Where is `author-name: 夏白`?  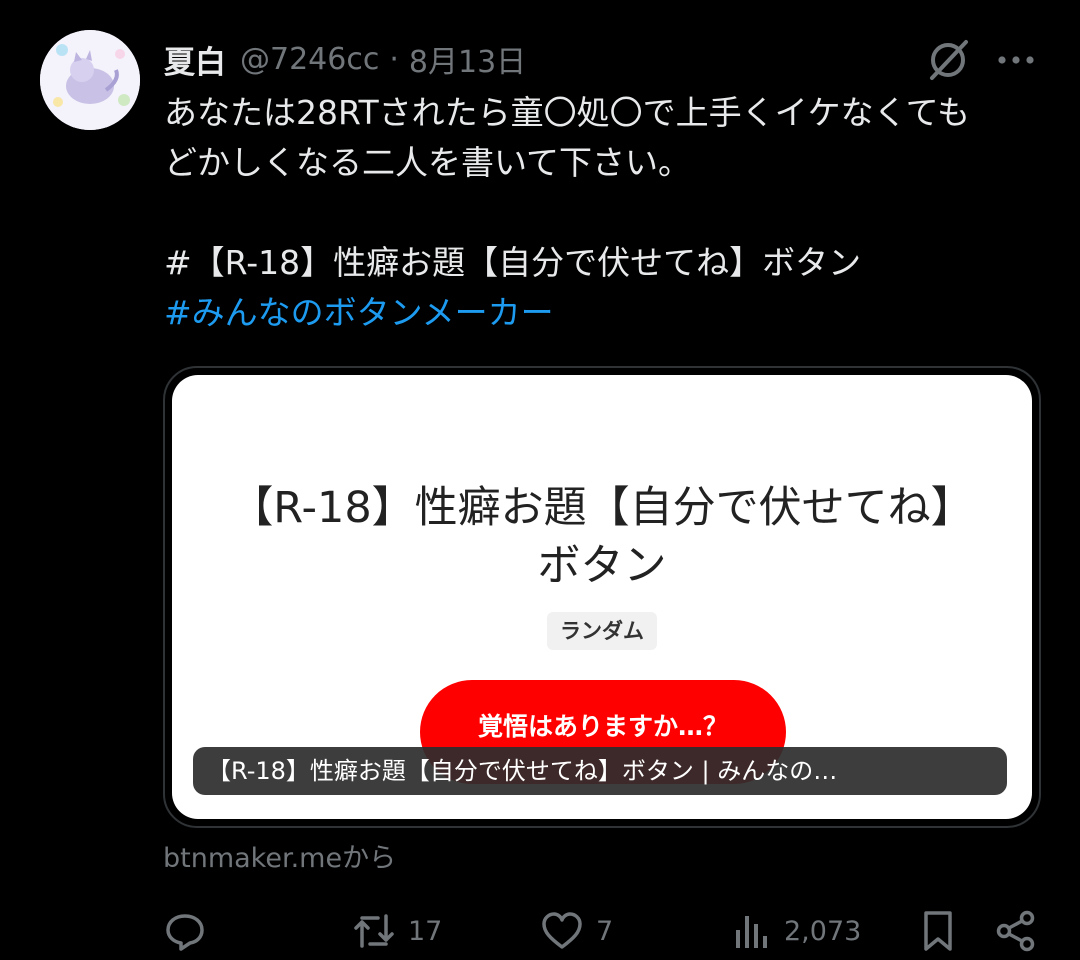
author-name: 夏白 is located at coordinates (195, 59).